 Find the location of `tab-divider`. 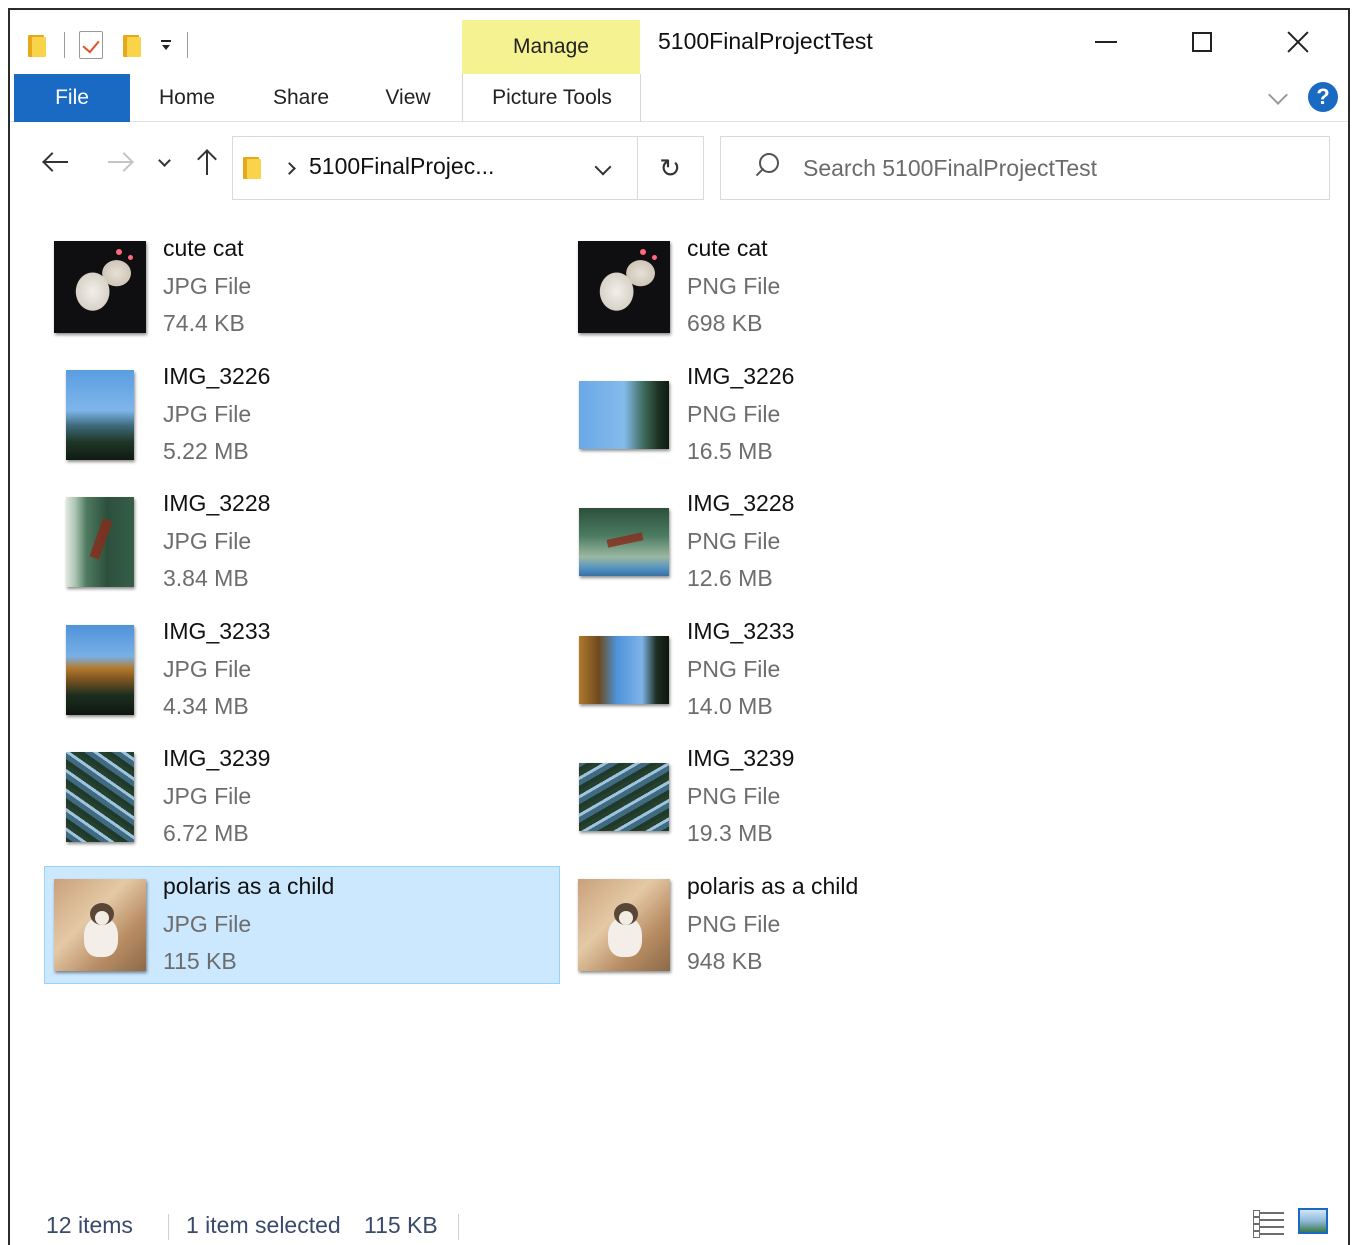

tab-divider is located at coordinates (640, 98).